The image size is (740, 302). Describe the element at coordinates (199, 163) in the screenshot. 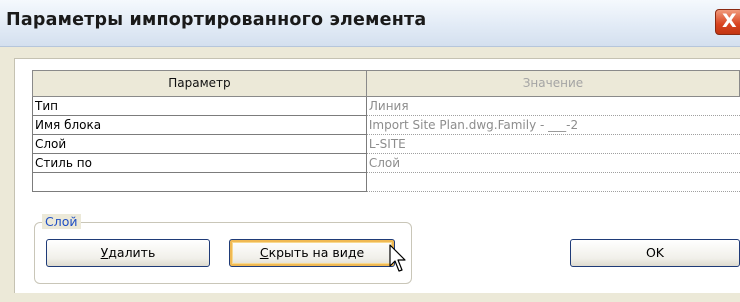

I see `parameter-cell: Стиль по` at that location.